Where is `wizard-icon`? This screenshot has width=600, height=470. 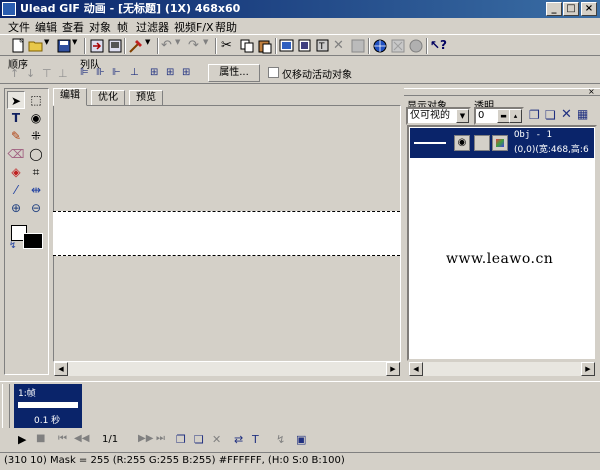
wizard-icon is located at coordinates (136, 46).